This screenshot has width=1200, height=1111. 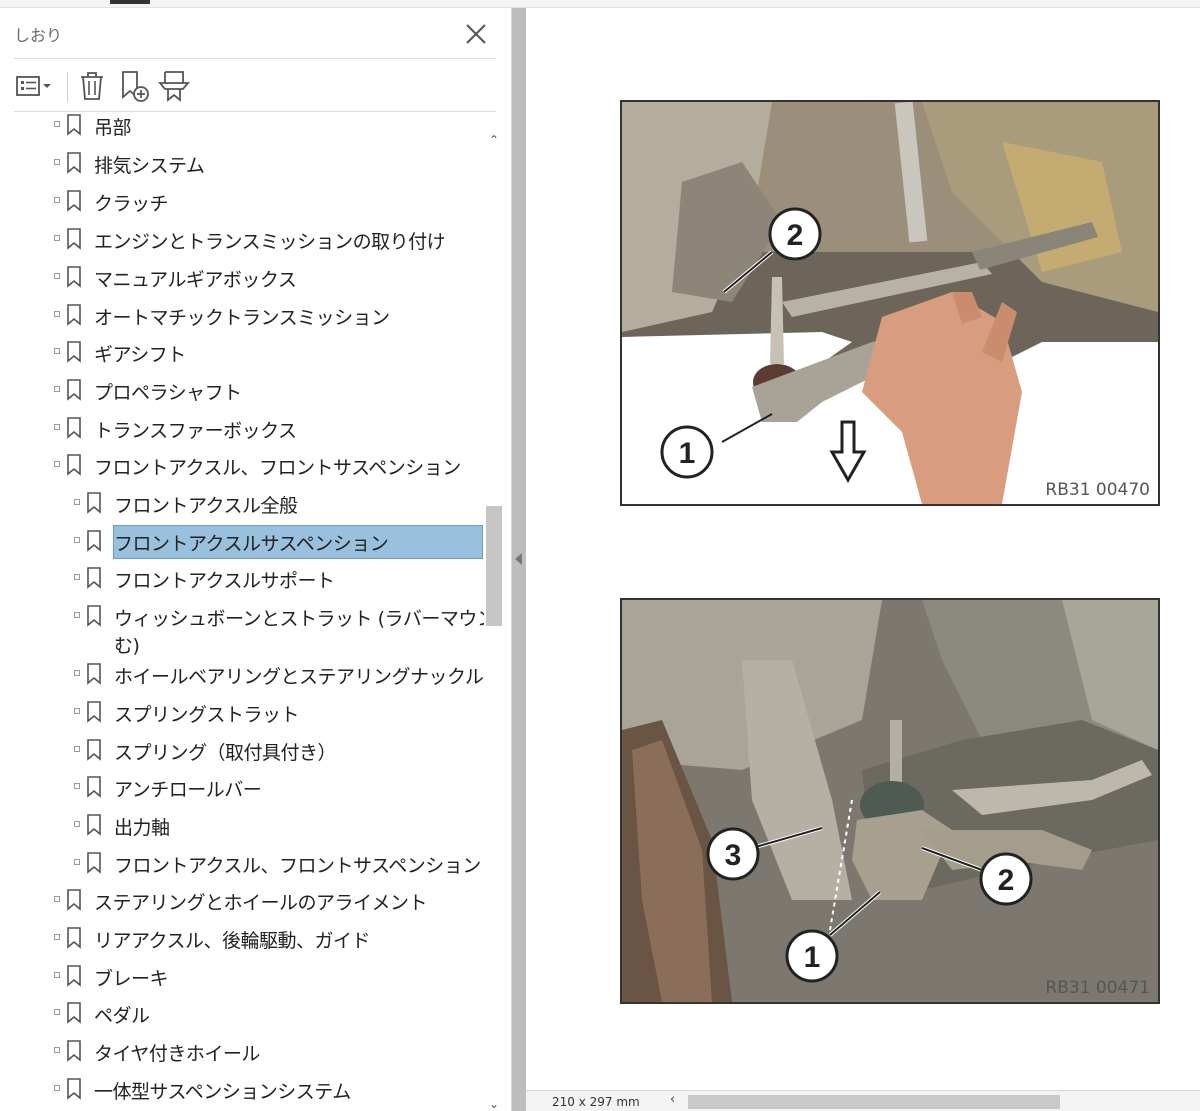 I want to click on bookmark-item: オートマチックトランスミッション, so click(x=242, y=315).